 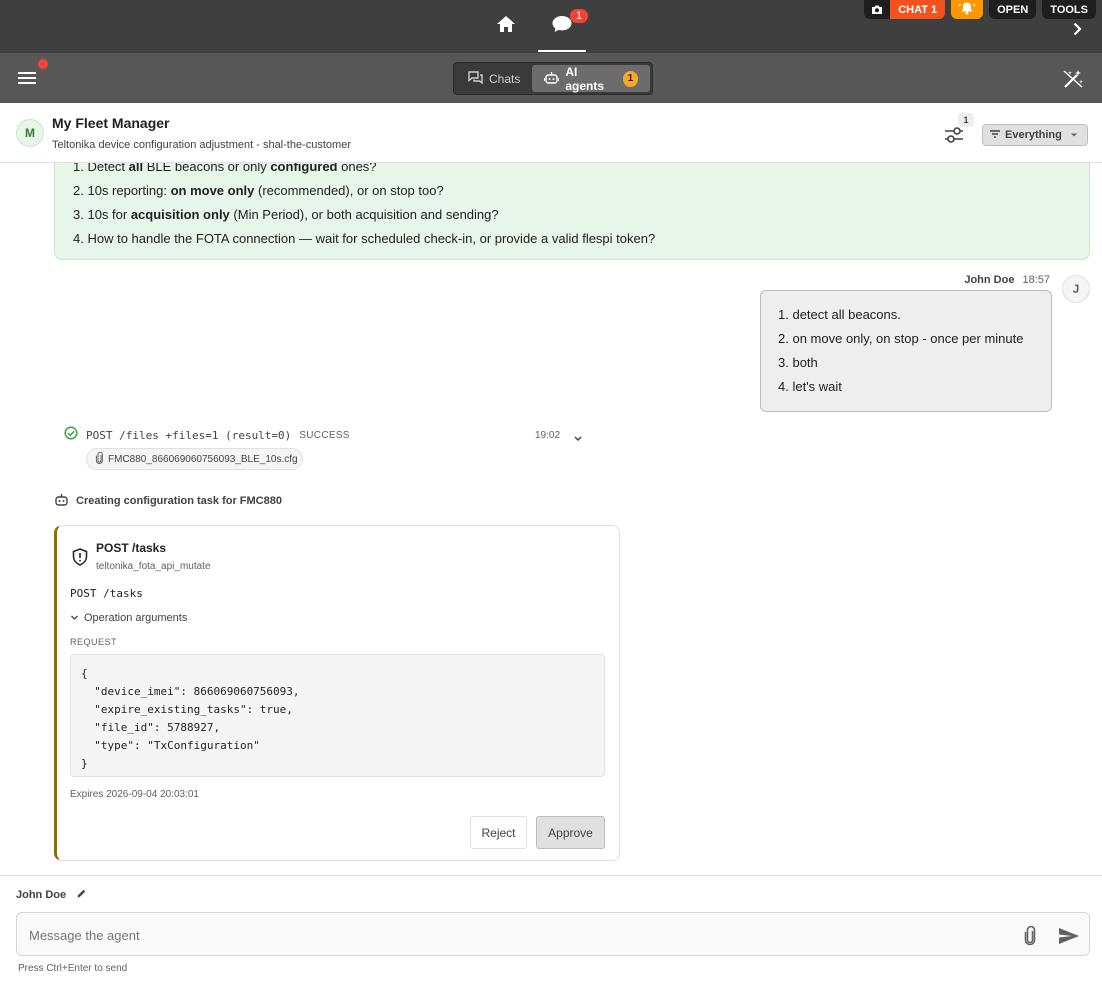 What do you see at coordinates (1073, 81) in the screenshot?
I see `magic-wand-icon` at bounding box center [1073, 81].